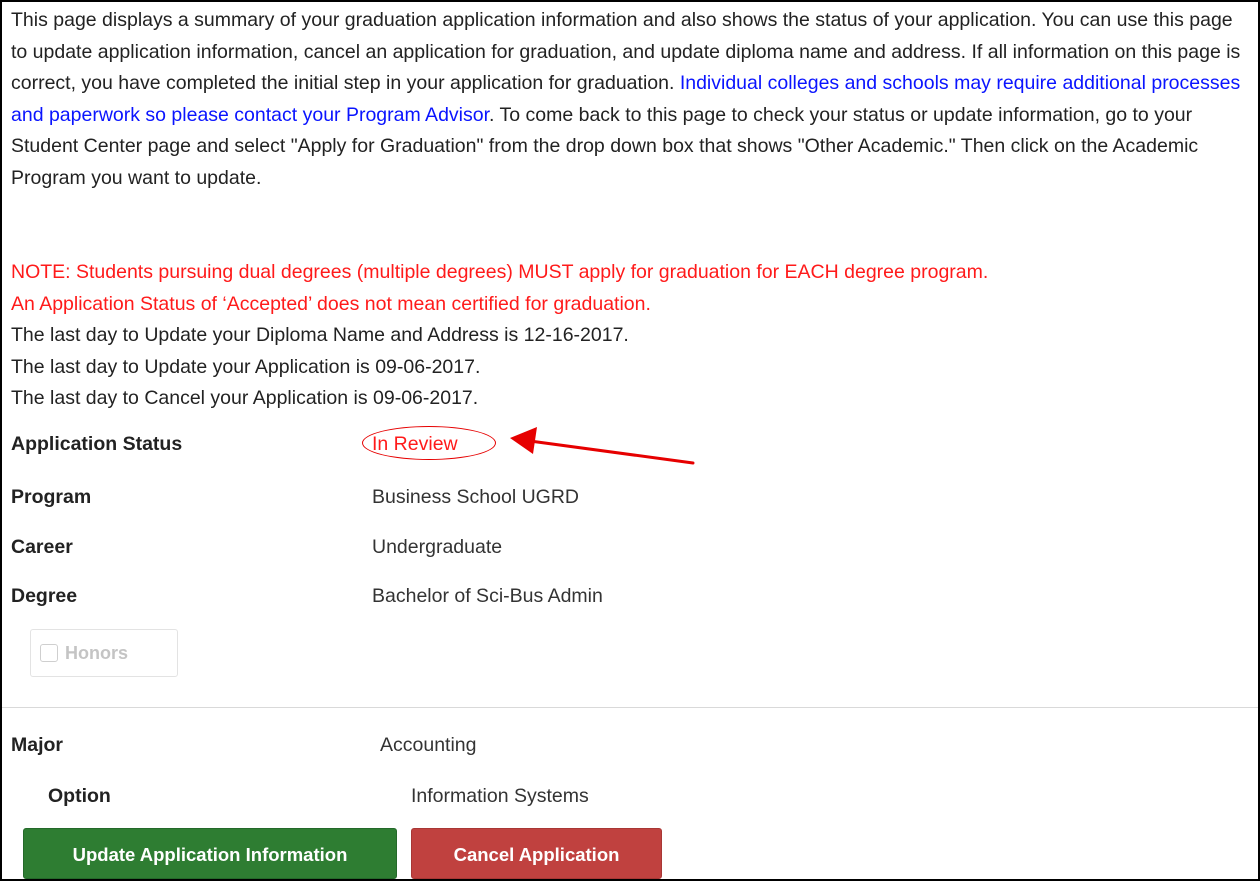 This screenshot has height=881, width=1260. I want to click on major-label: Major, so click(37, 745).